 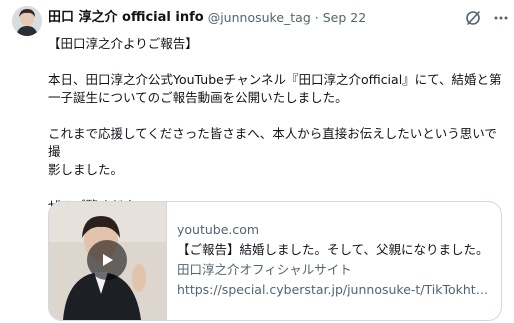 I want to click on play-button, so click(x=107, y=260).